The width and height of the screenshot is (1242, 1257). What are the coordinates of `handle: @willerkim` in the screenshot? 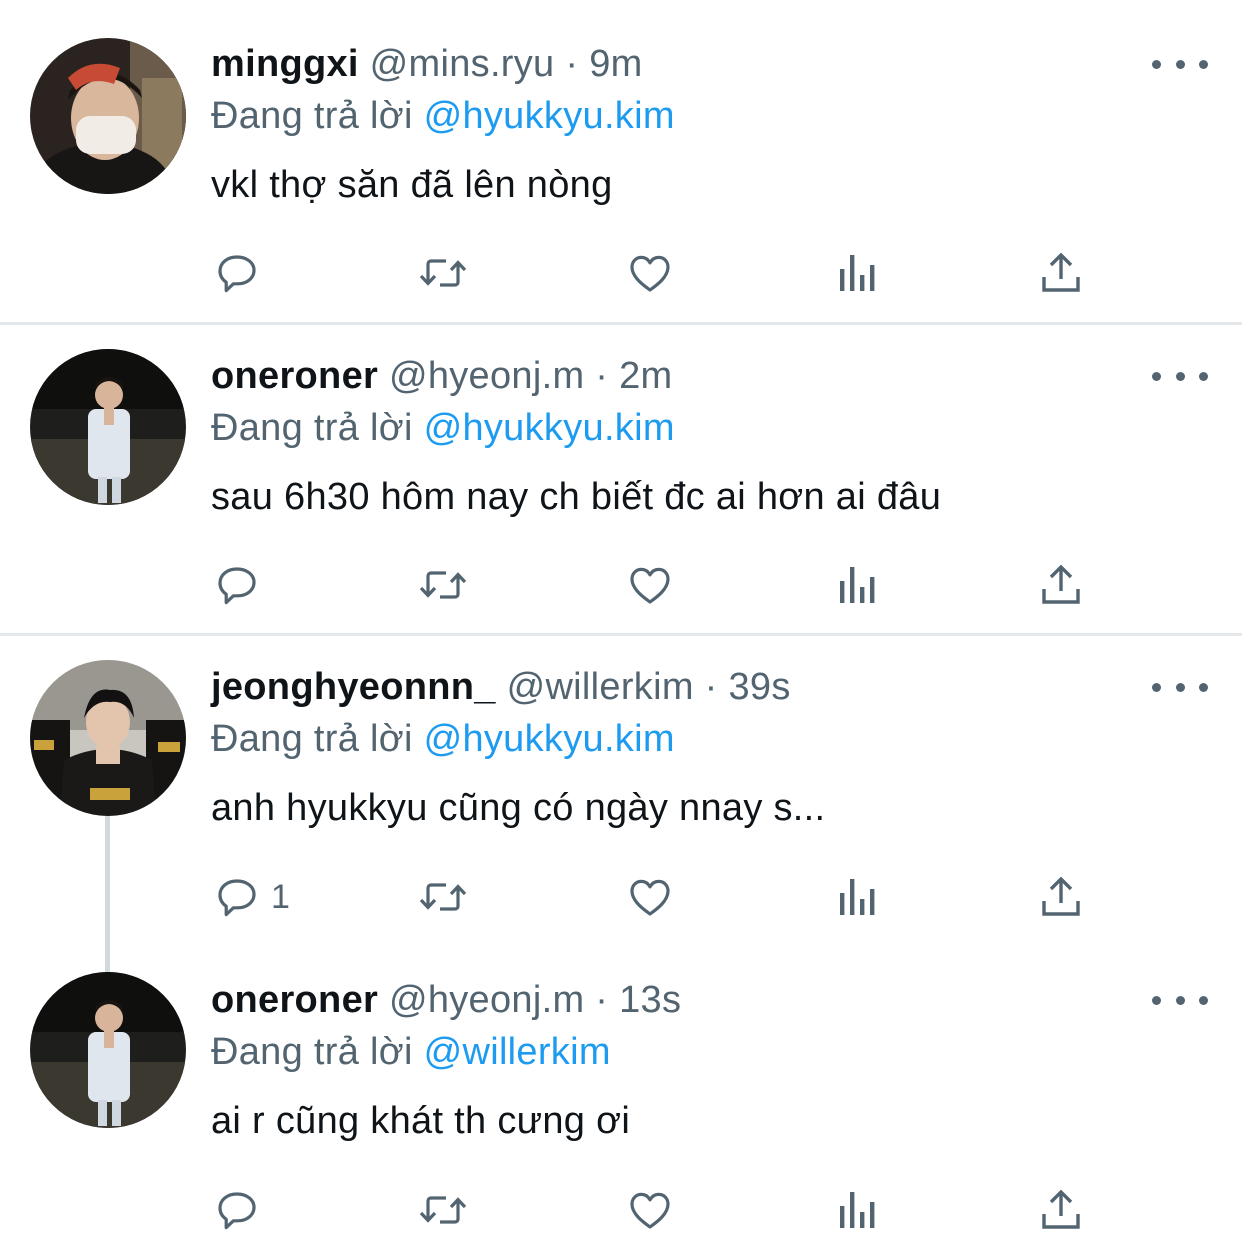 It's located at (600, 687).